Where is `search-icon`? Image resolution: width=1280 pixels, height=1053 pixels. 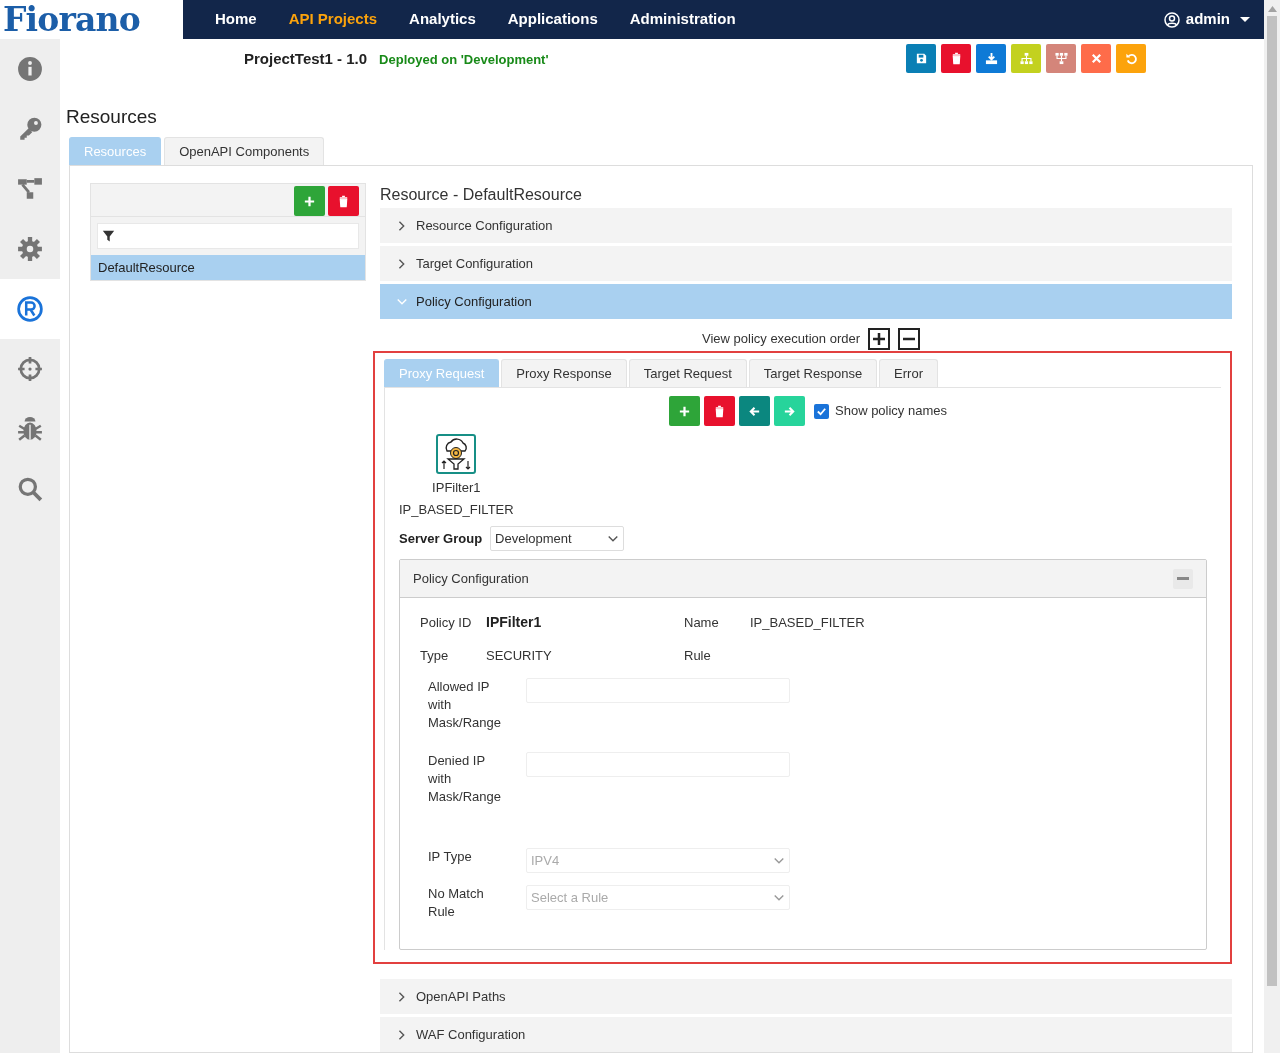
search-icon is located at coordinates (30, 489).